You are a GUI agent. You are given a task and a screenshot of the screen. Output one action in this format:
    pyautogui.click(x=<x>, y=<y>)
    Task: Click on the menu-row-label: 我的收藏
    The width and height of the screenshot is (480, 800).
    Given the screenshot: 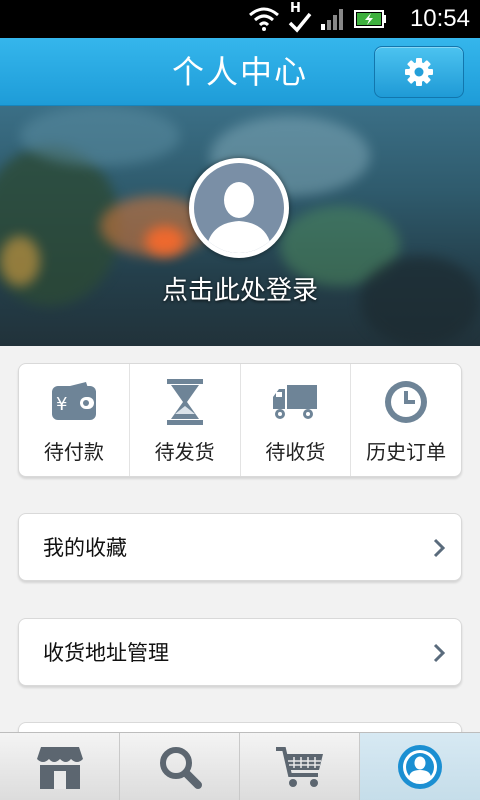 What is the action you would take?
    pyautogui.click(x=85, y=548)
    